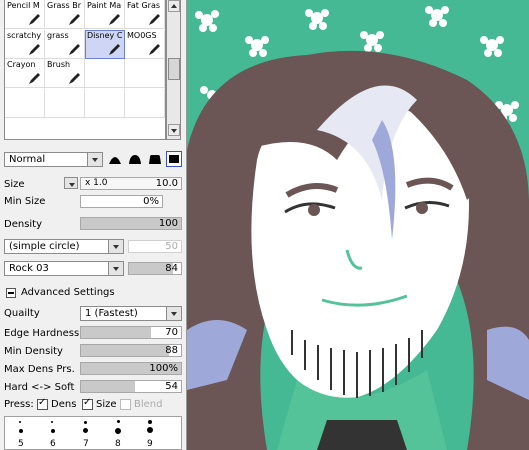 The image size is (529, 450). What do you see at coordinates (151, 201) in the screenshot?
I see `min-size-value: 0%` at bounding box center [151, 201].